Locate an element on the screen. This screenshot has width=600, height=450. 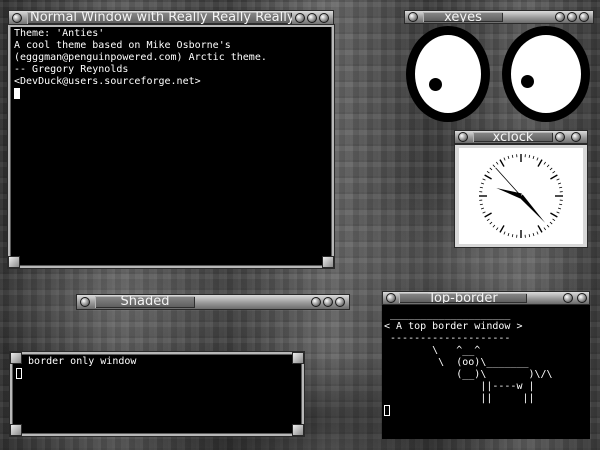
term-line: A cool theme based on Mike Osborne's is located at coordinates (122, 45).